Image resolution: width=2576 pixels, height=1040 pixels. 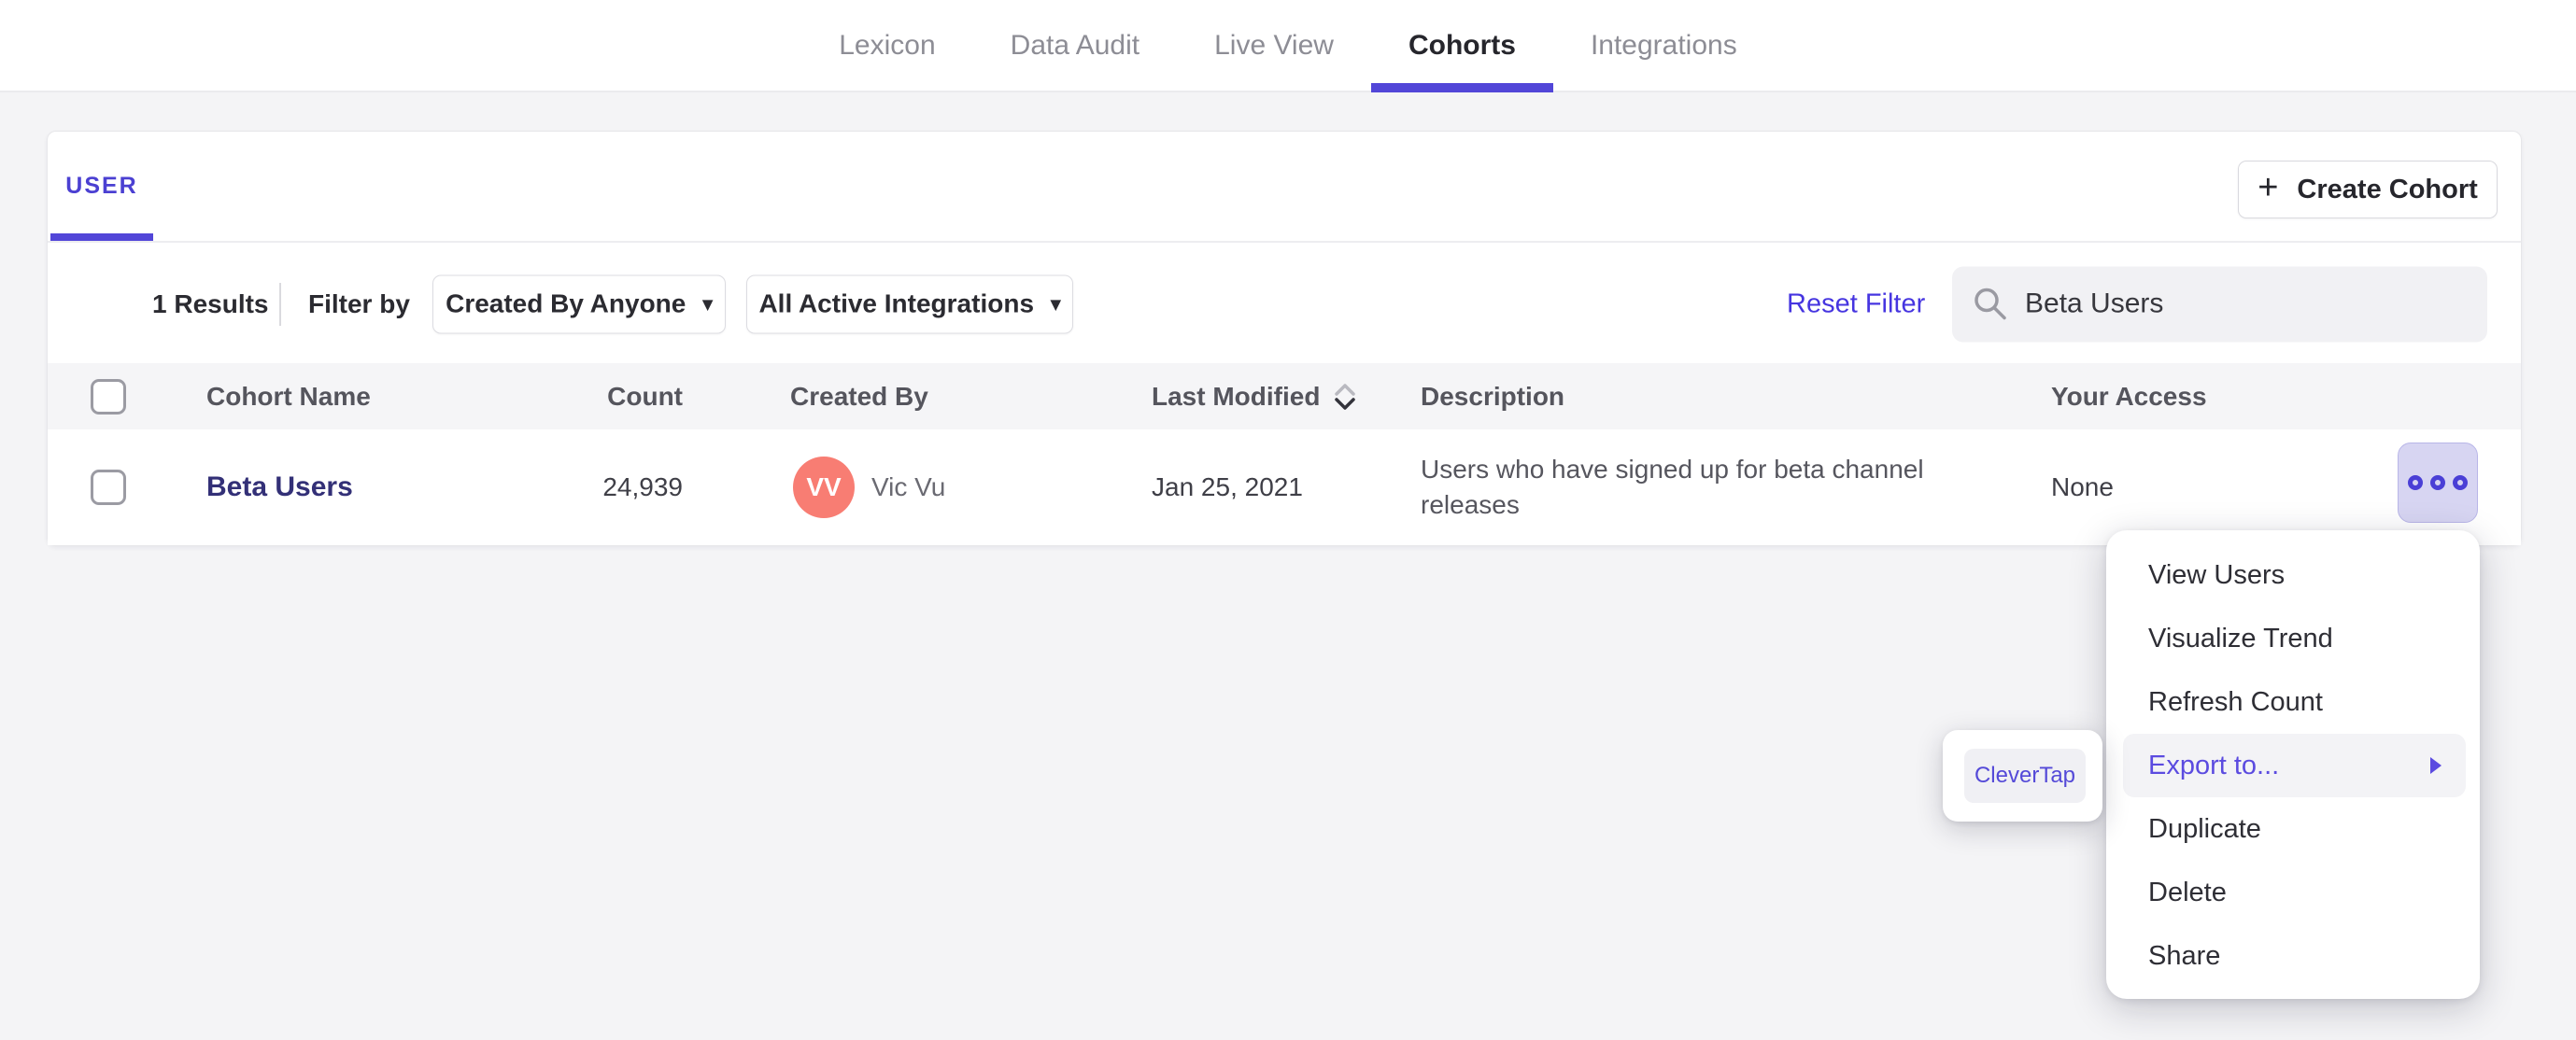 What do you see at coordinates (2388, 189) in the screenshot?
I see `create-cohort-label: Create Cohort` at bounding box center [2388, 189].